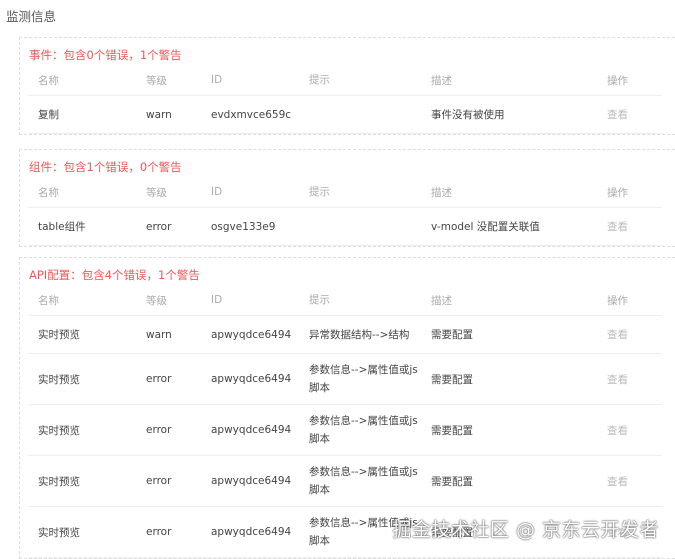  Describe the element at coordinates (251, 114) in the screenshot. I see `cell-id: evdxmvce659c` at that location.